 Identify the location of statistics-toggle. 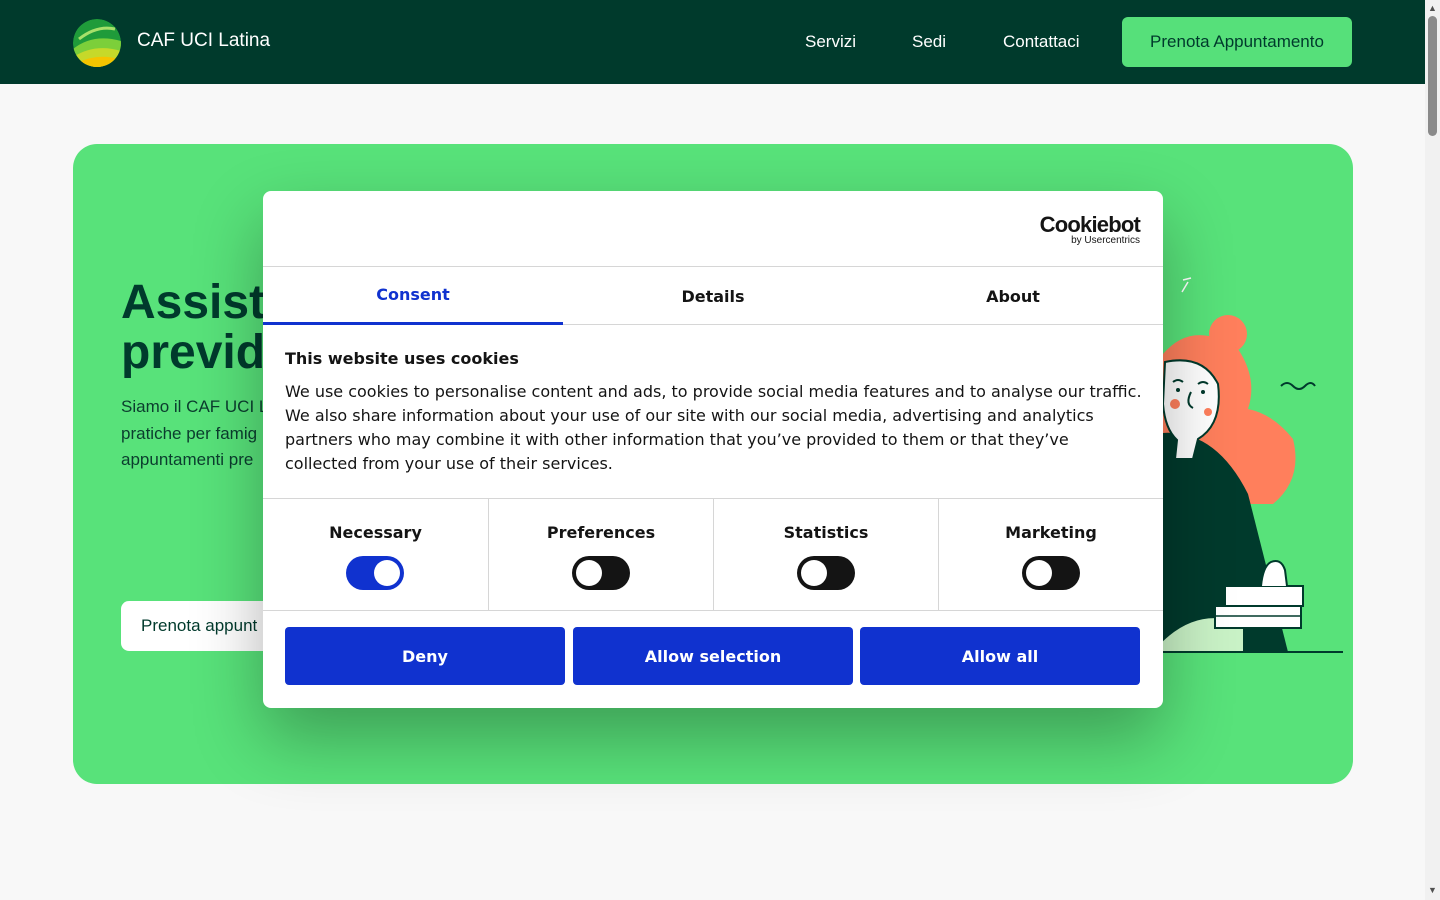
(826, 573).